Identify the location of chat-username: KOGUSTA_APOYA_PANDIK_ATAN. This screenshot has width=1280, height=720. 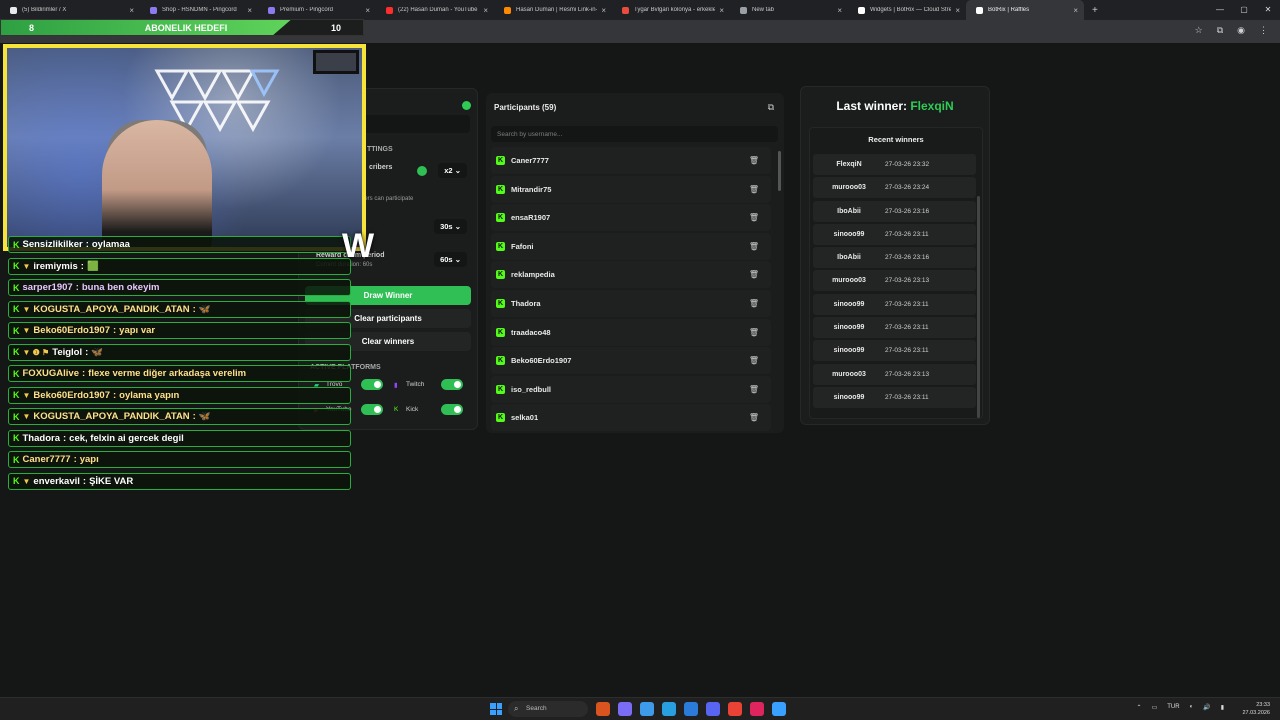
(111, 309).